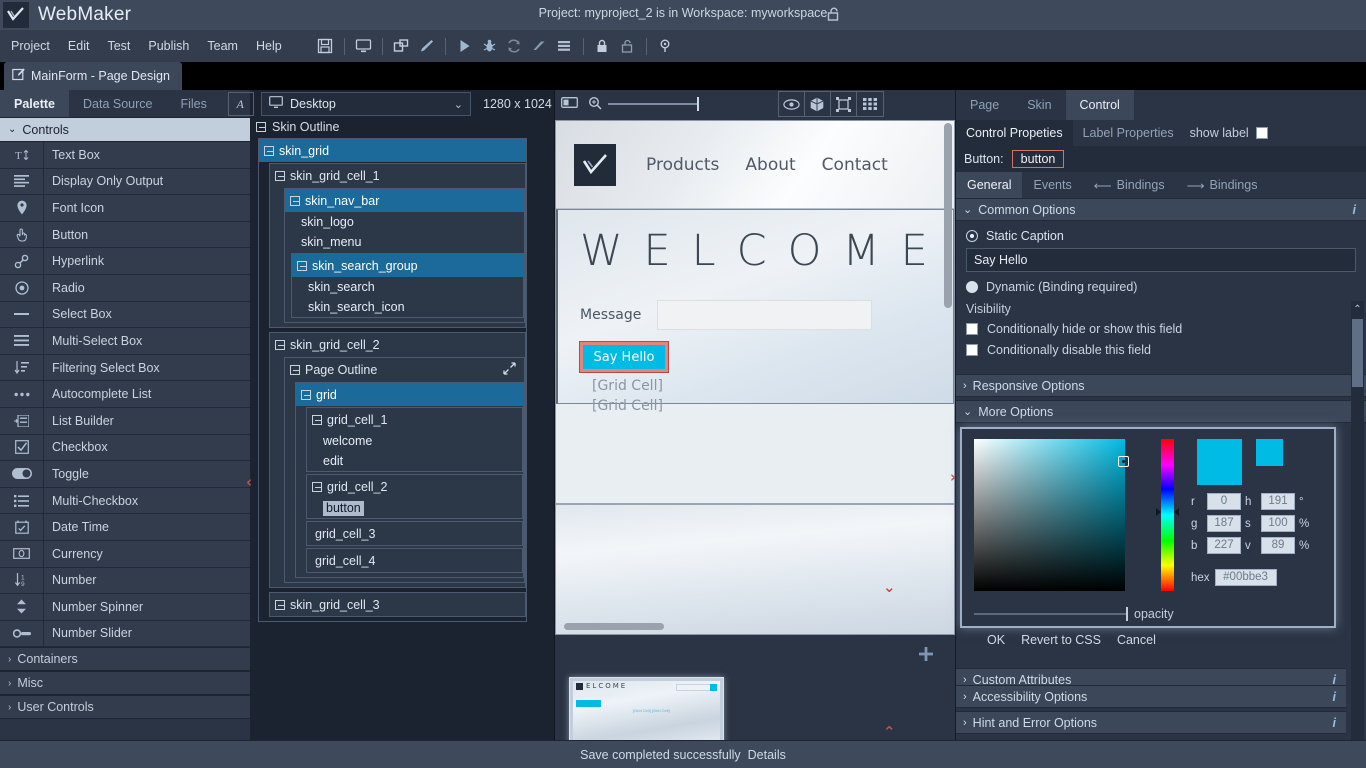  Describe the element at coordinates (34, 103) in the screenshot. I see `tab-palette: Palette` at that location.